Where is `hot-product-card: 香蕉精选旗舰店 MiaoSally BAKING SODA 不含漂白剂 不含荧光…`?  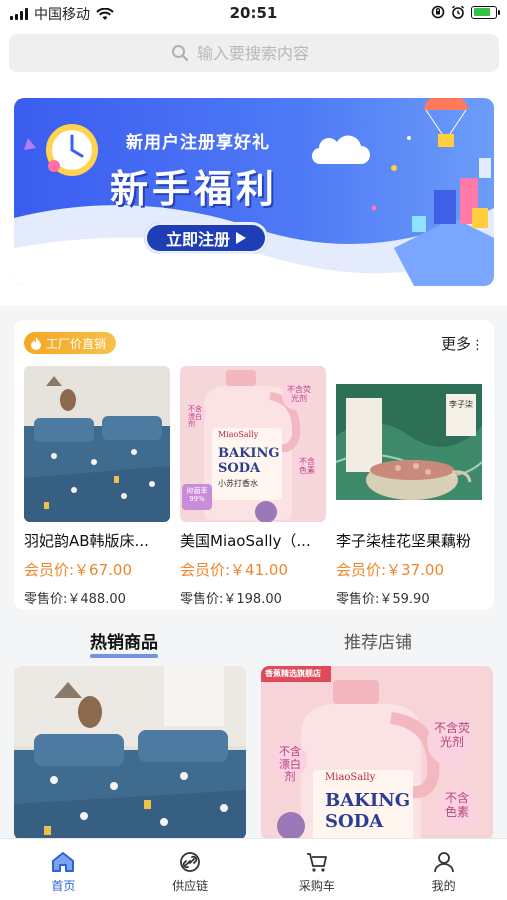 hot-product-card: 香蕉精选旗舰店 MiaoSally BAKING SODA 不含漂白剂 不含荧光… is located at coordinates (377, 753).